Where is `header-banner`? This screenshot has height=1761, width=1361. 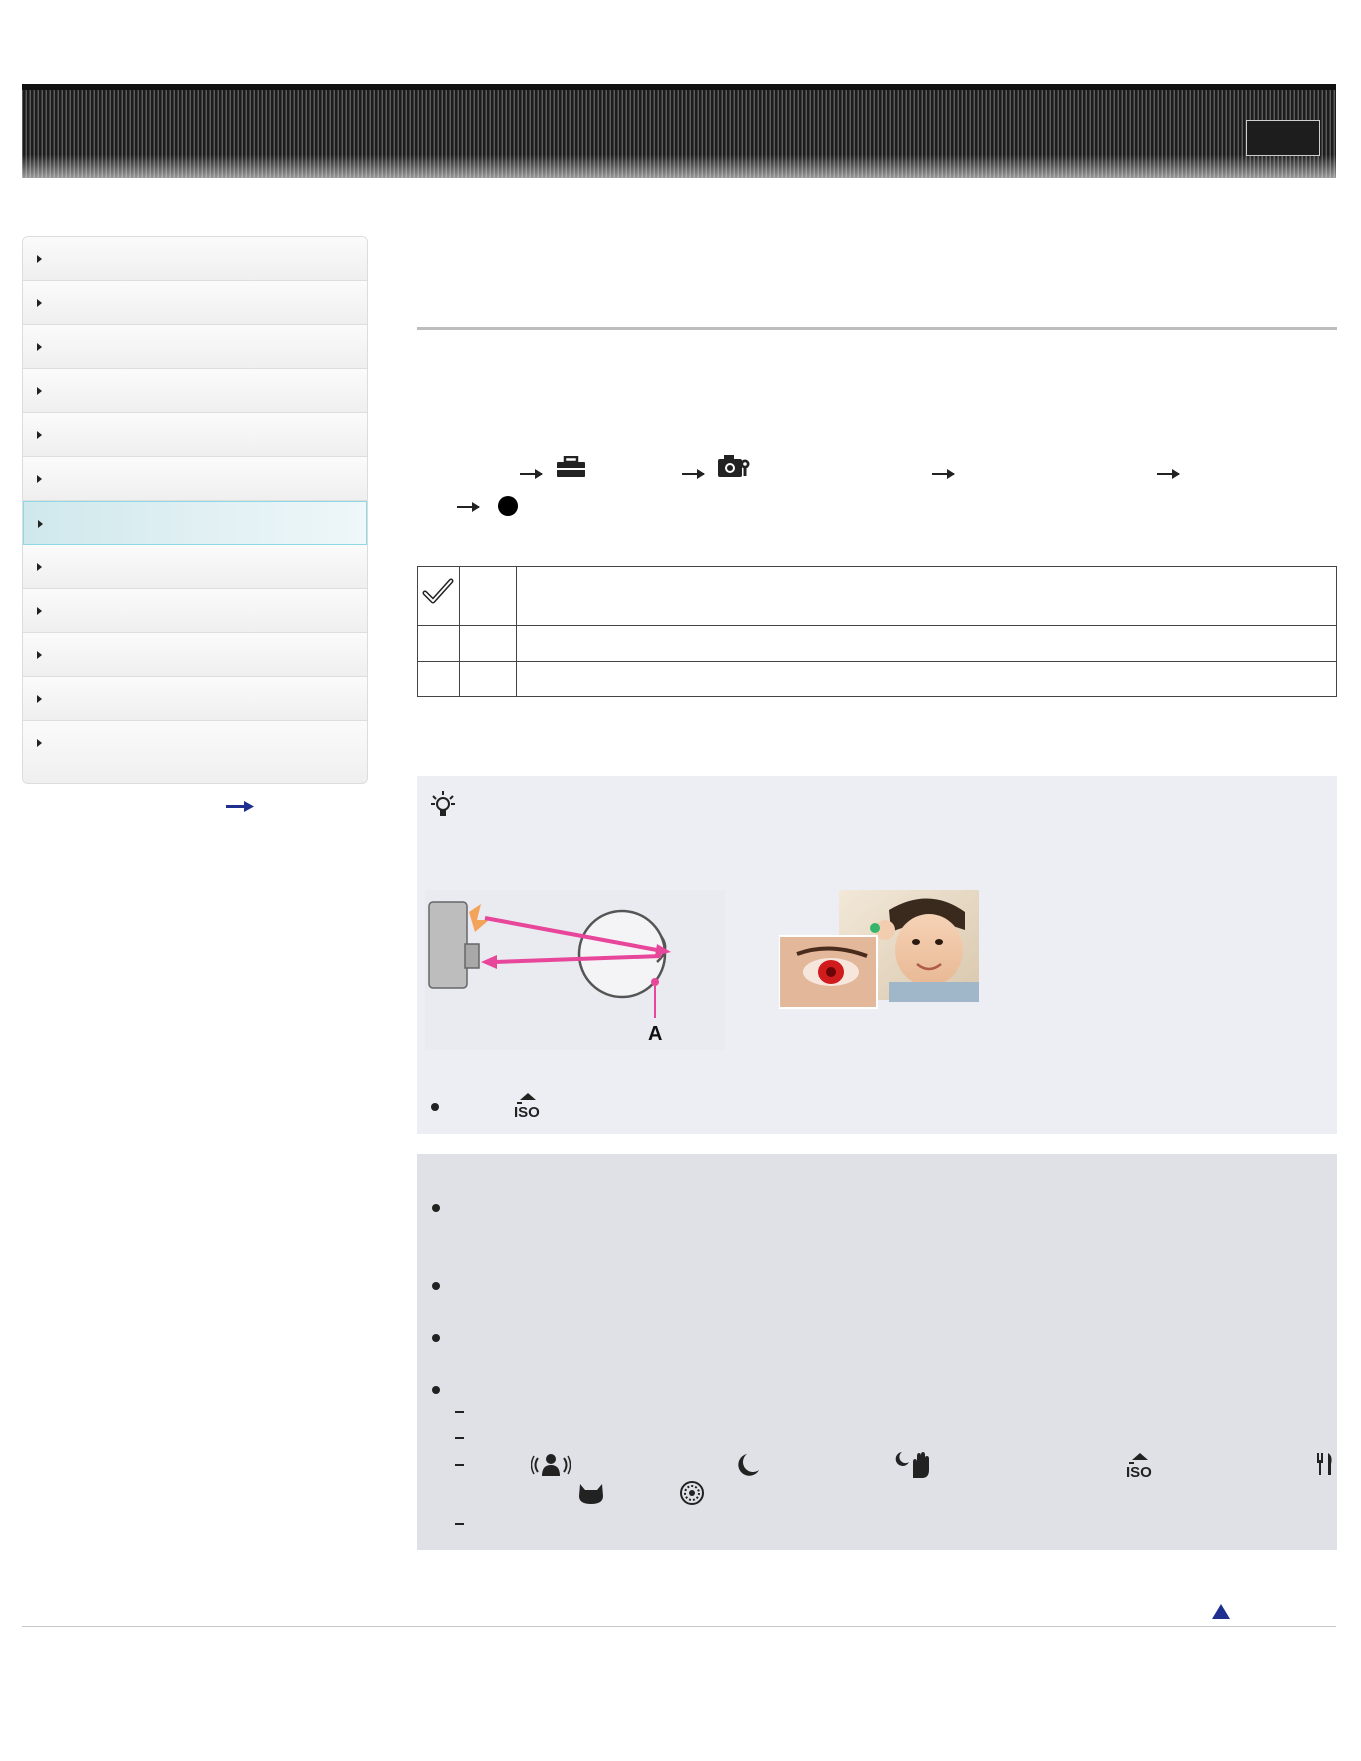 header-banner is located at coordinates (679, 131).